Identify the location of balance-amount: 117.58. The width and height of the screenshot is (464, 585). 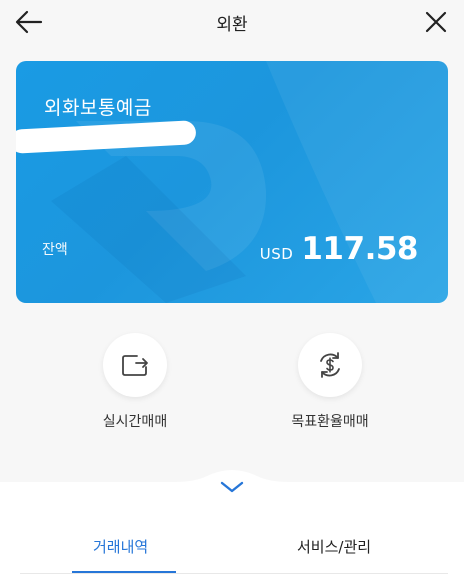
(359, 249).